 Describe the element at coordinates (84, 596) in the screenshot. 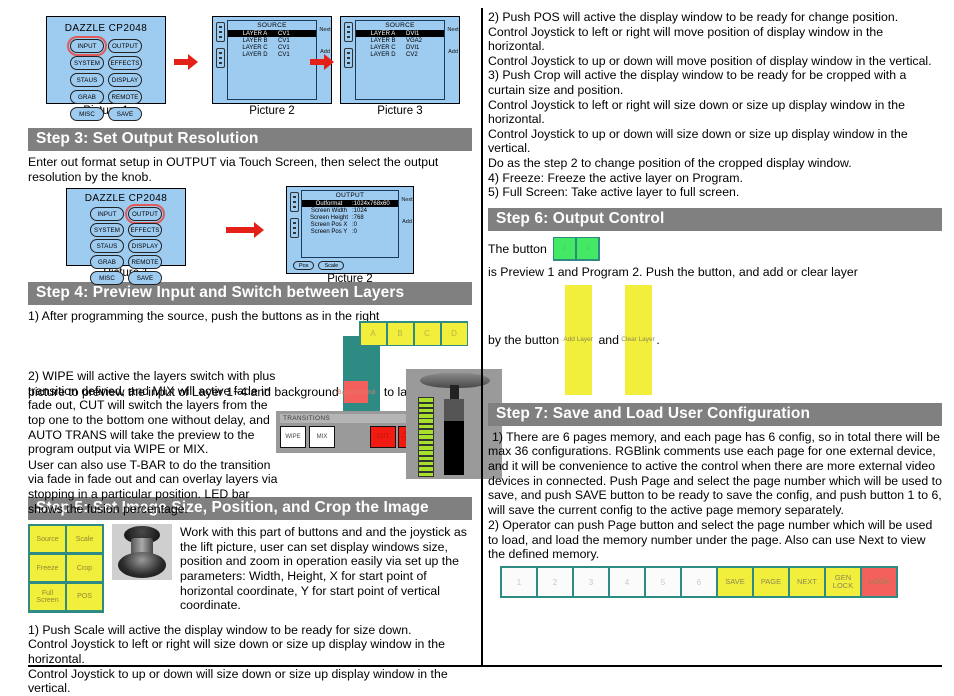

I see `pos-button: POS` at that location.